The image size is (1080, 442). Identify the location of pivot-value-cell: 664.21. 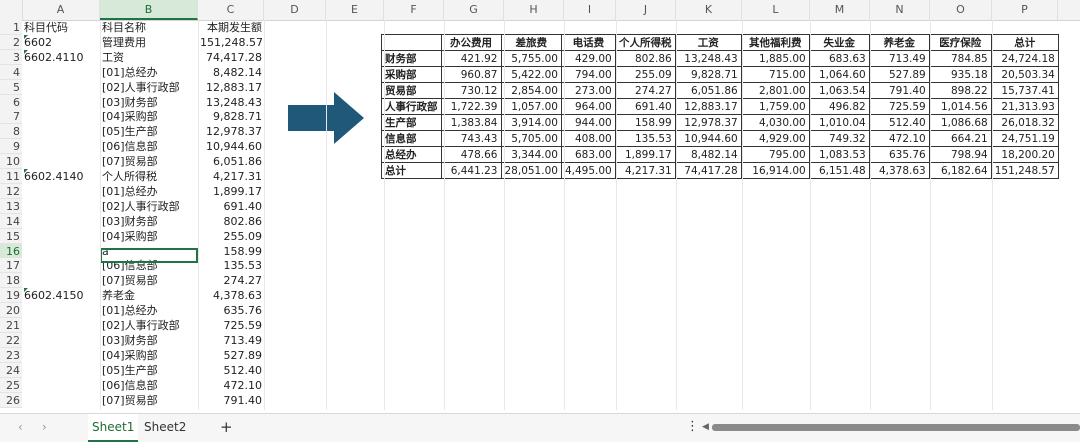
(960, 138).